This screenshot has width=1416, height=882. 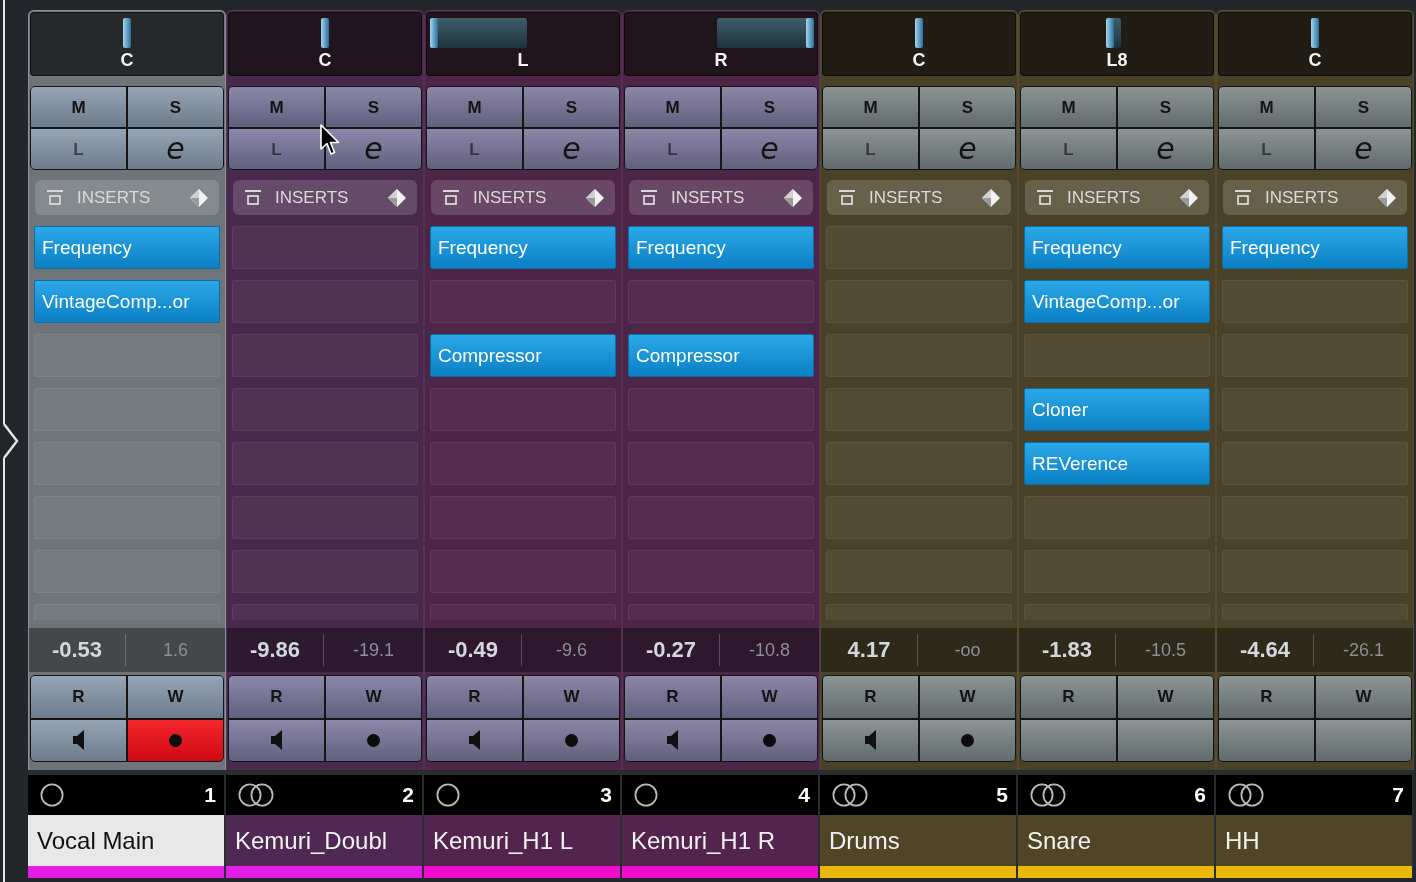 I want to click on chevron-right-icon, so click(x=11, y=441).